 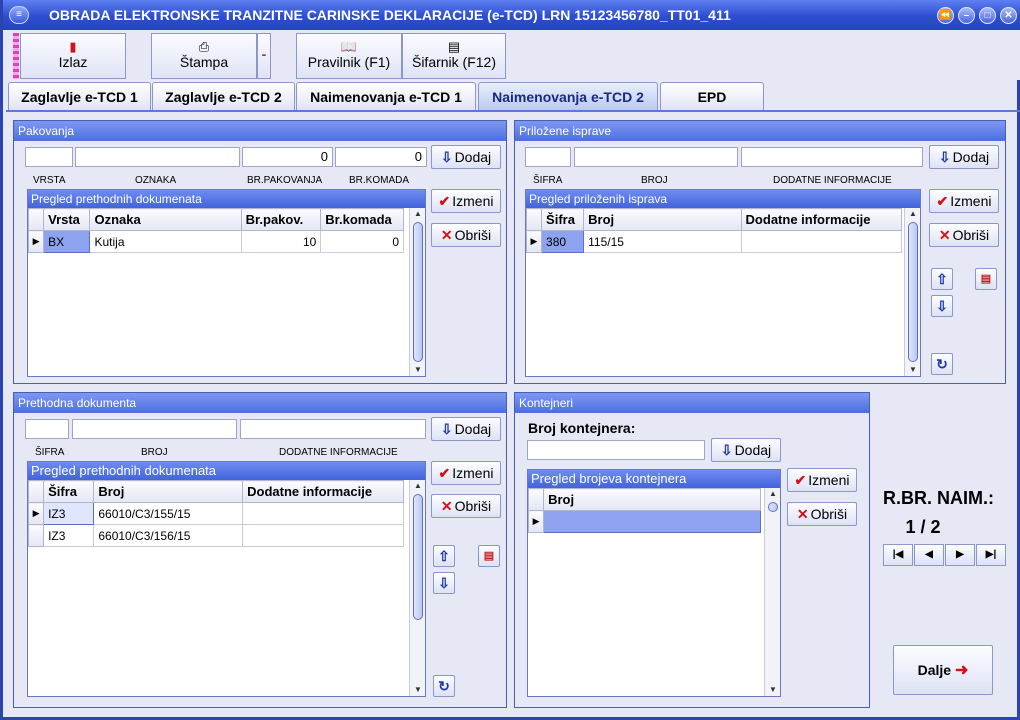 What do you see at coordinates (47, 429) in the screenshot?
I see `previous-code-input` at bounding box center [47, 429].